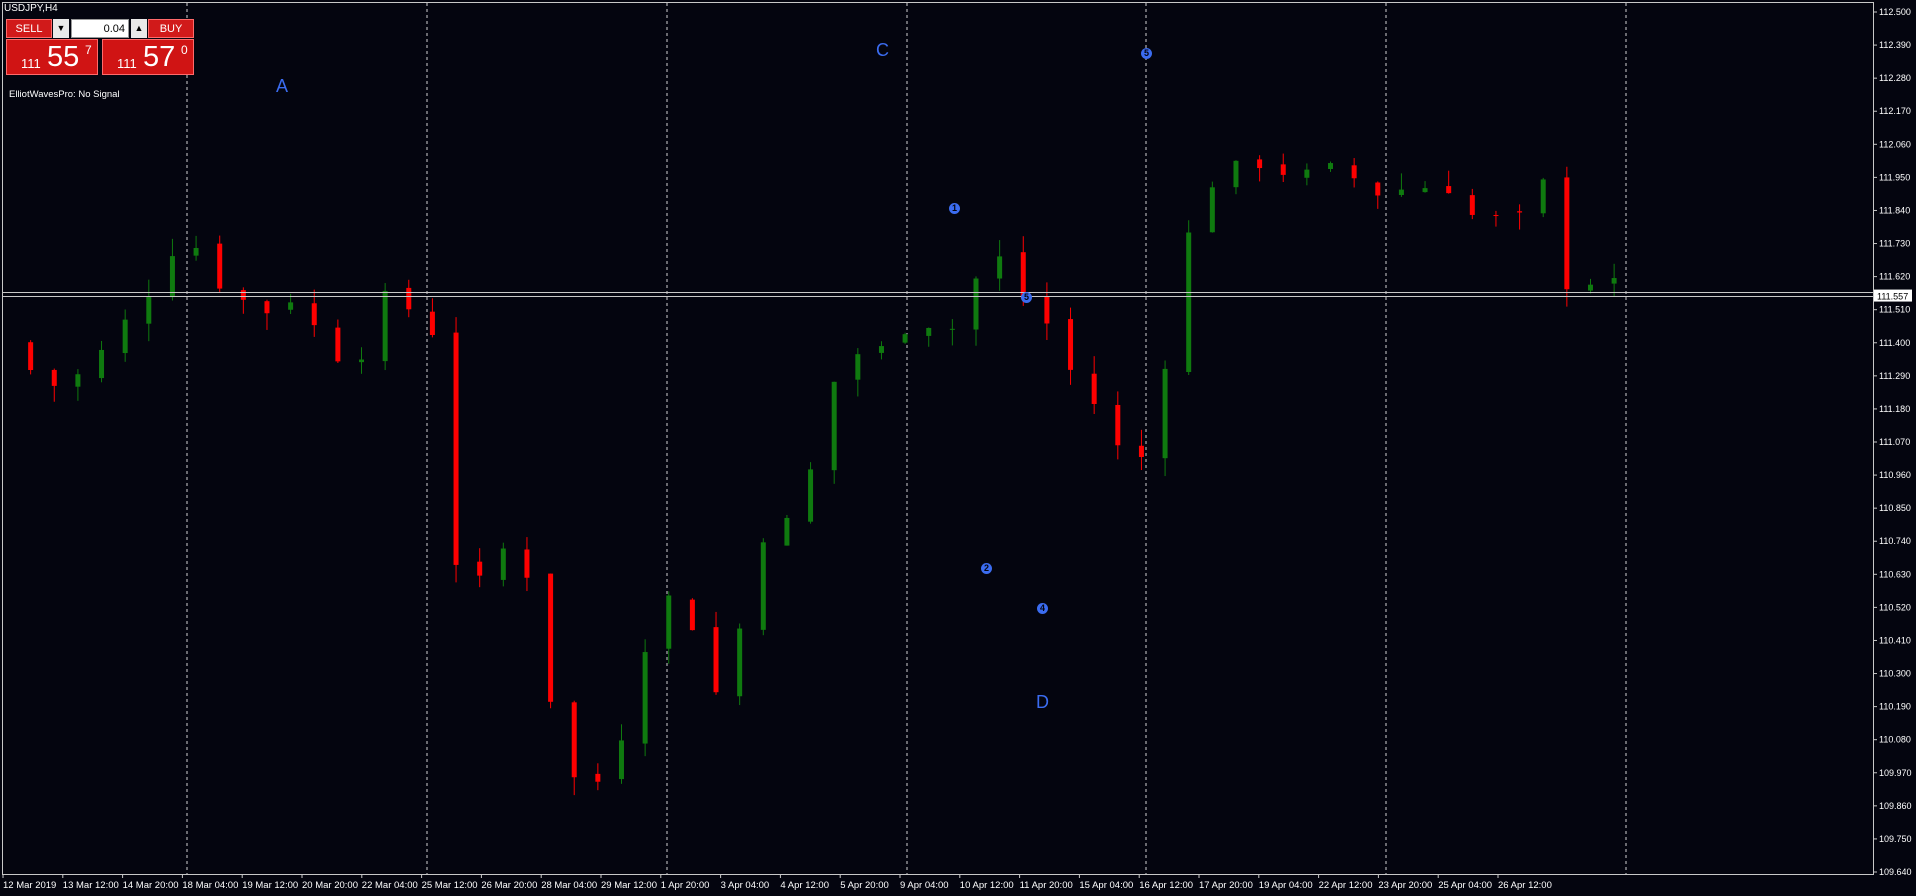 The width and height of the screenshot is (1916, 896). Describe the element at coordinates (31, 8) in the screenshot. I see `chart-title: USDJPY,H4` at that location.